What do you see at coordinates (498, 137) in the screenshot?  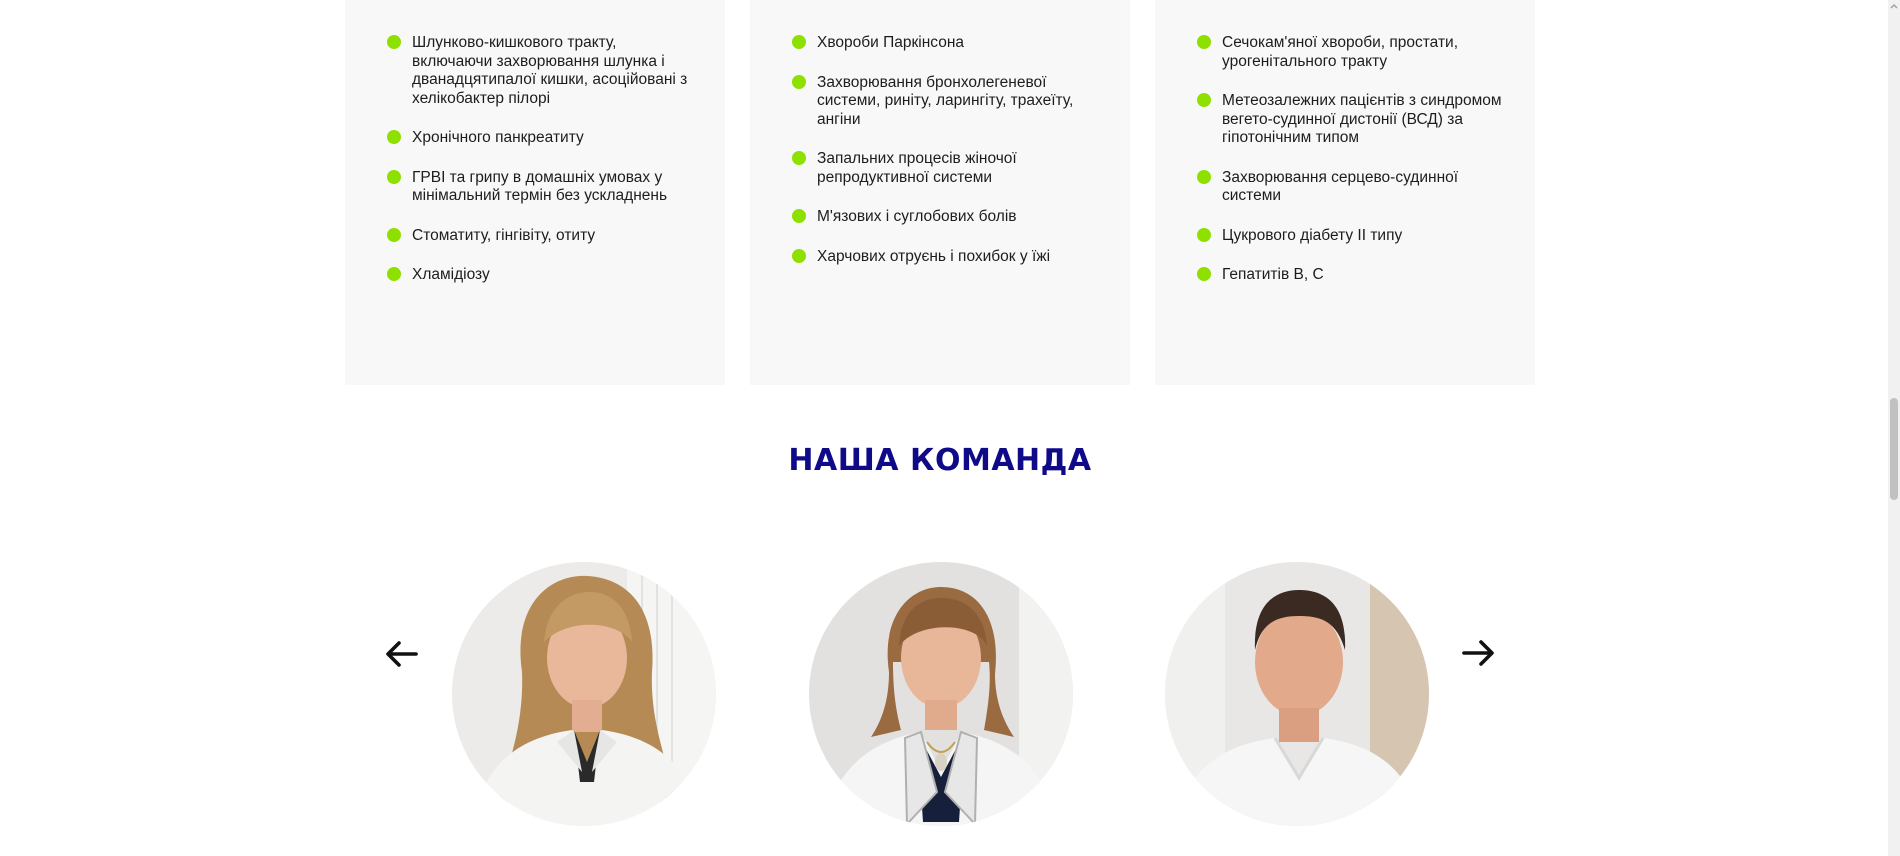 I see `list-item-text: Хронічного панкреатиту` at bounding box center [498, 137].